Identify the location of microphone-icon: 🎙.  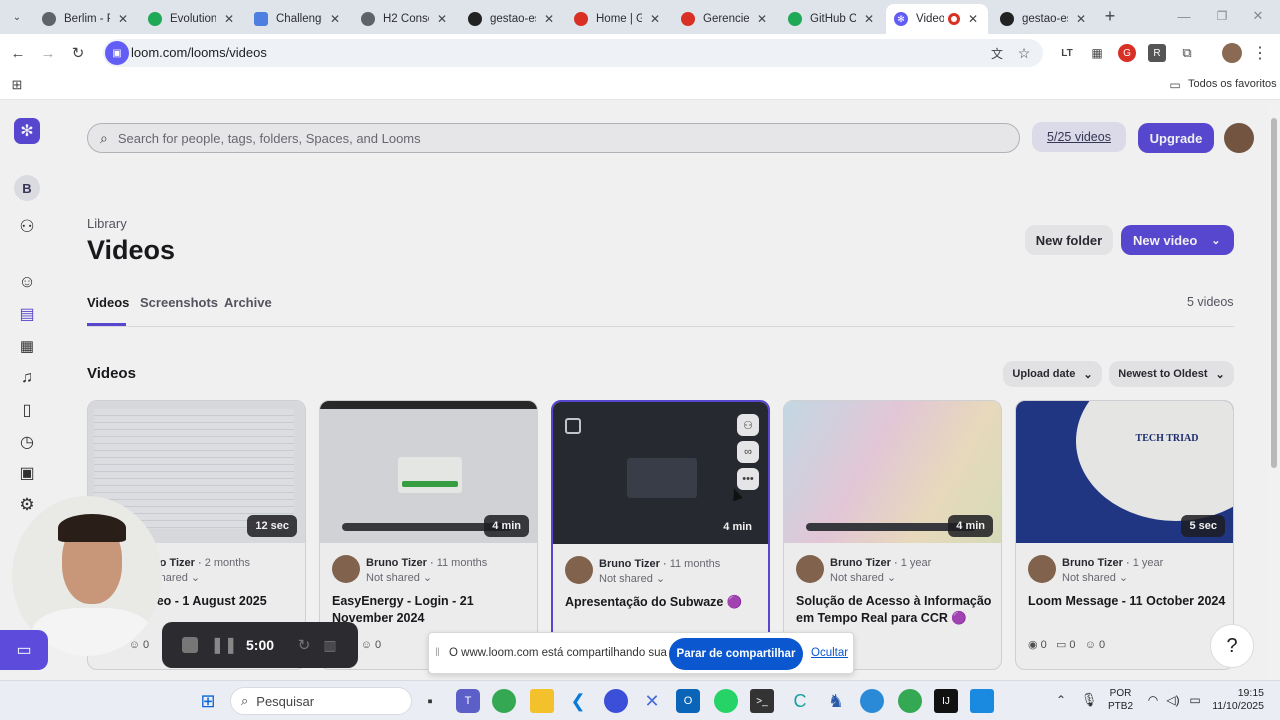
(1089, 700).